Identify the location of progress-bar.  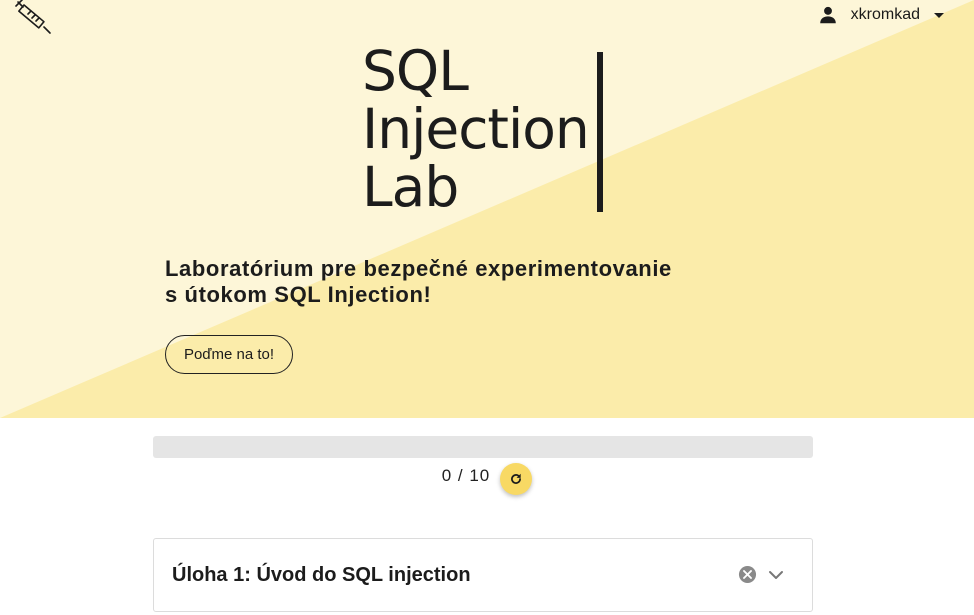
(483, 447).